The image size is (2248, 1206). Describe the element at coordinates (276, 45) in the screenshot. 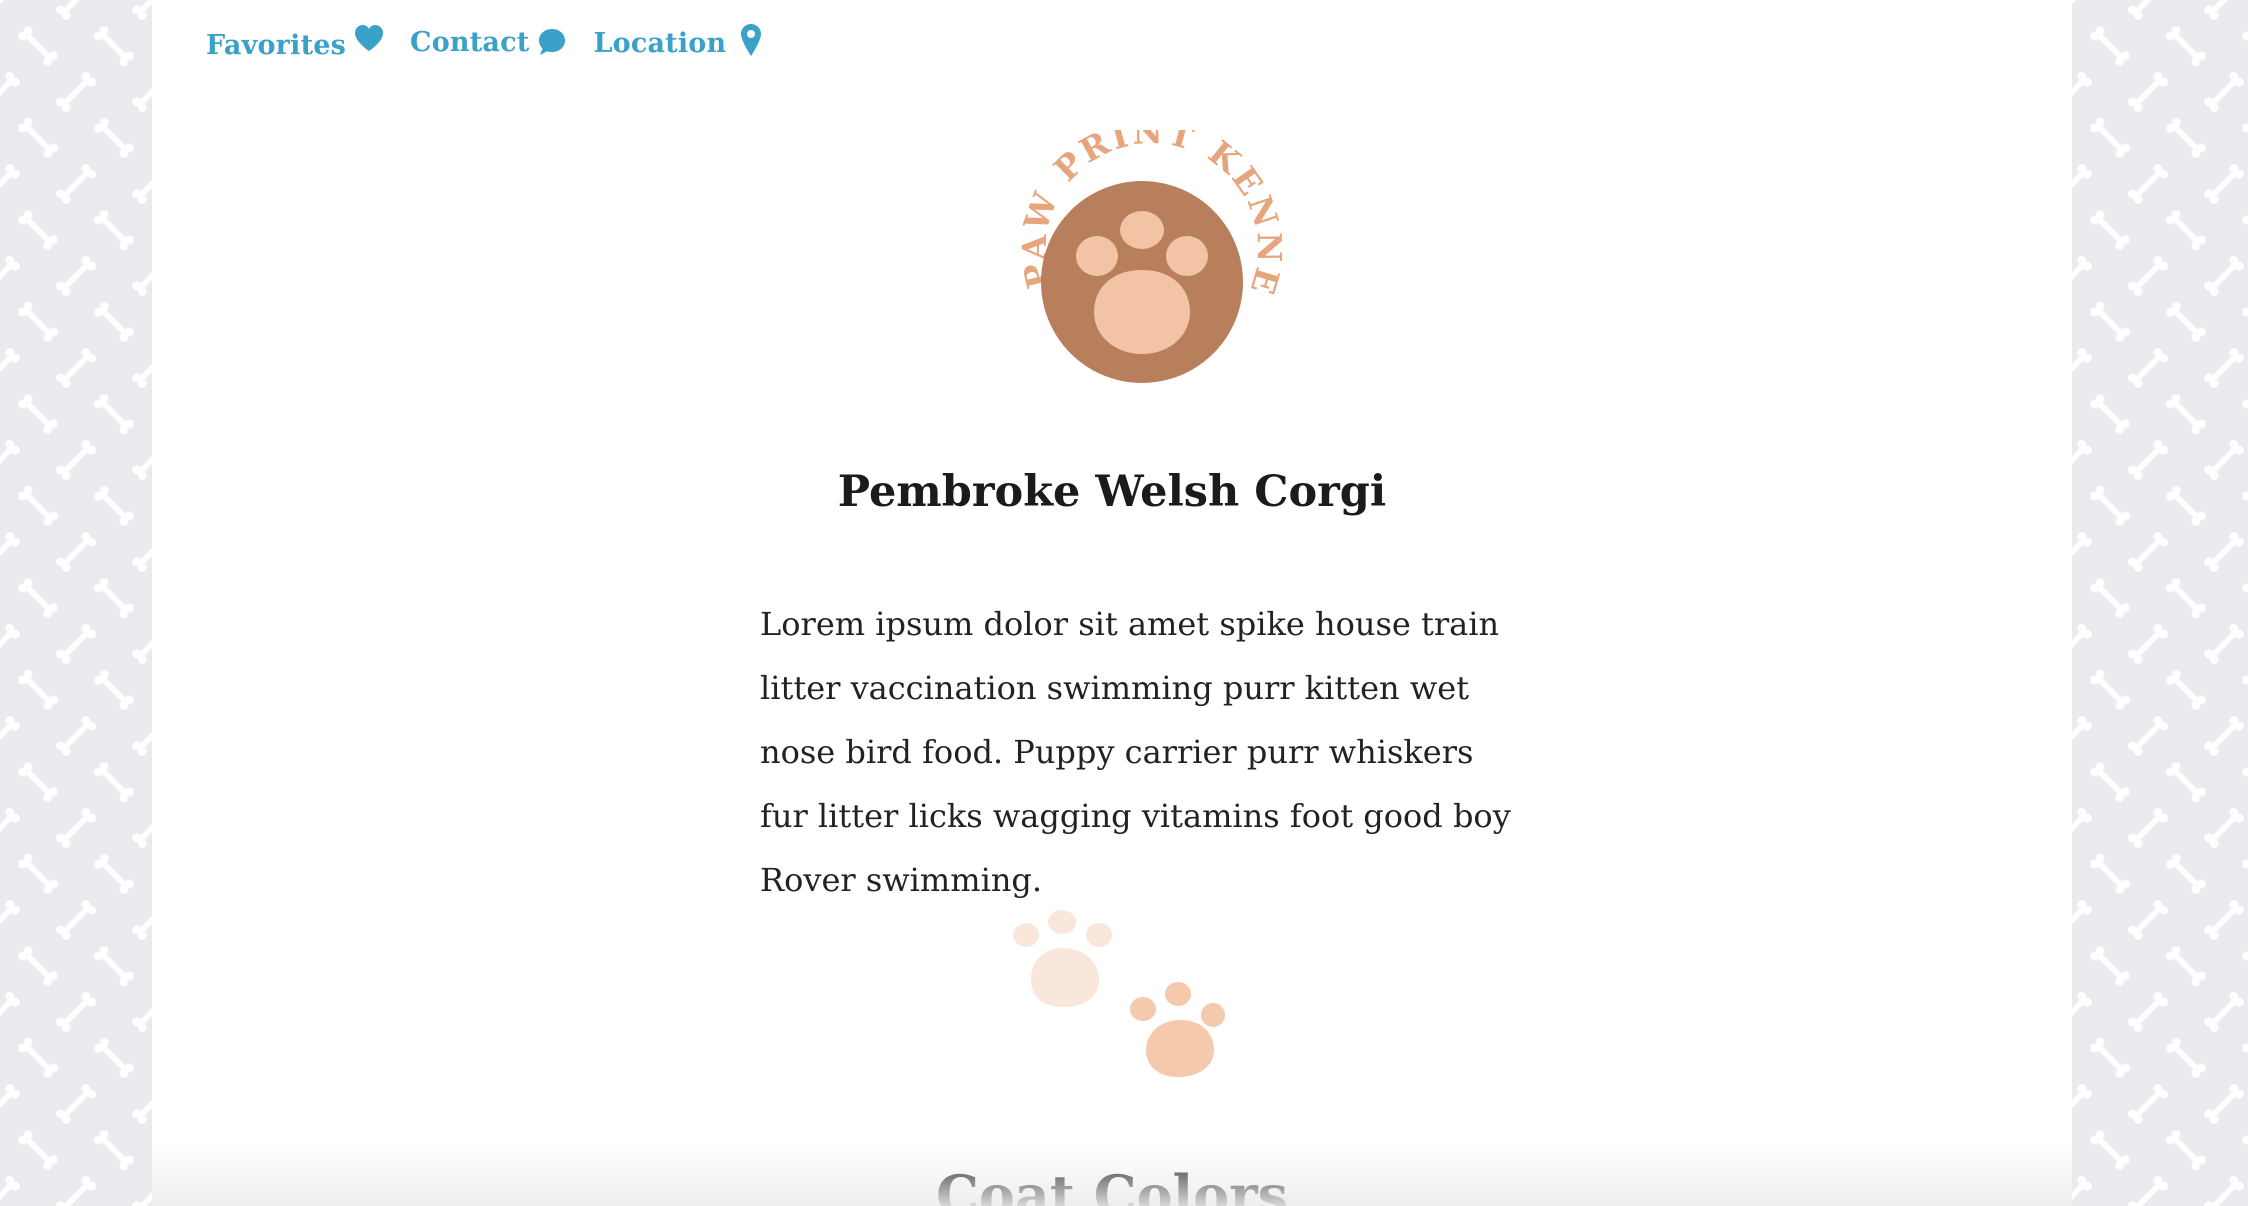

I see `nav-link-label: Favorites` at that location.